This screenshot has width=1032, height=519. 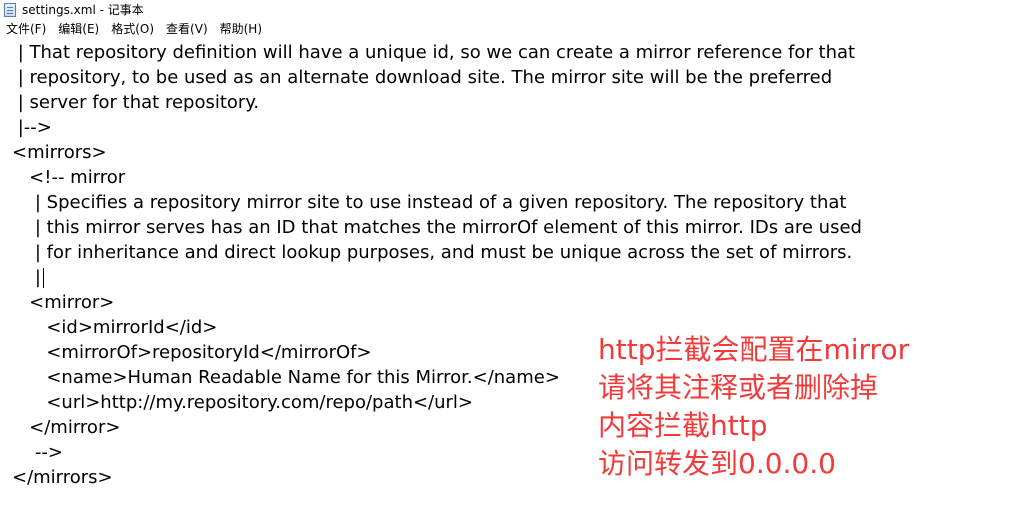 What do you see at coordinates (10, 10) in the screenshot?
I see `notepad-icon` at bounding box center [10, 10].